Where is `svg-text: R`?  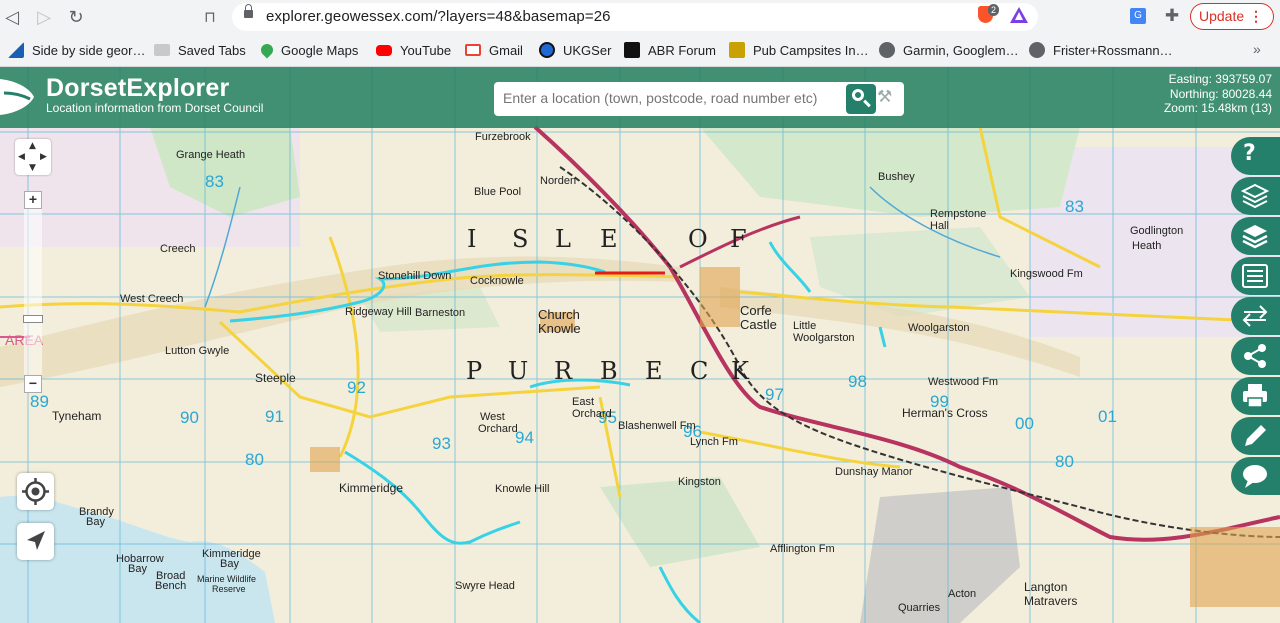 svg-text: R is located at coordinates (563, 371).